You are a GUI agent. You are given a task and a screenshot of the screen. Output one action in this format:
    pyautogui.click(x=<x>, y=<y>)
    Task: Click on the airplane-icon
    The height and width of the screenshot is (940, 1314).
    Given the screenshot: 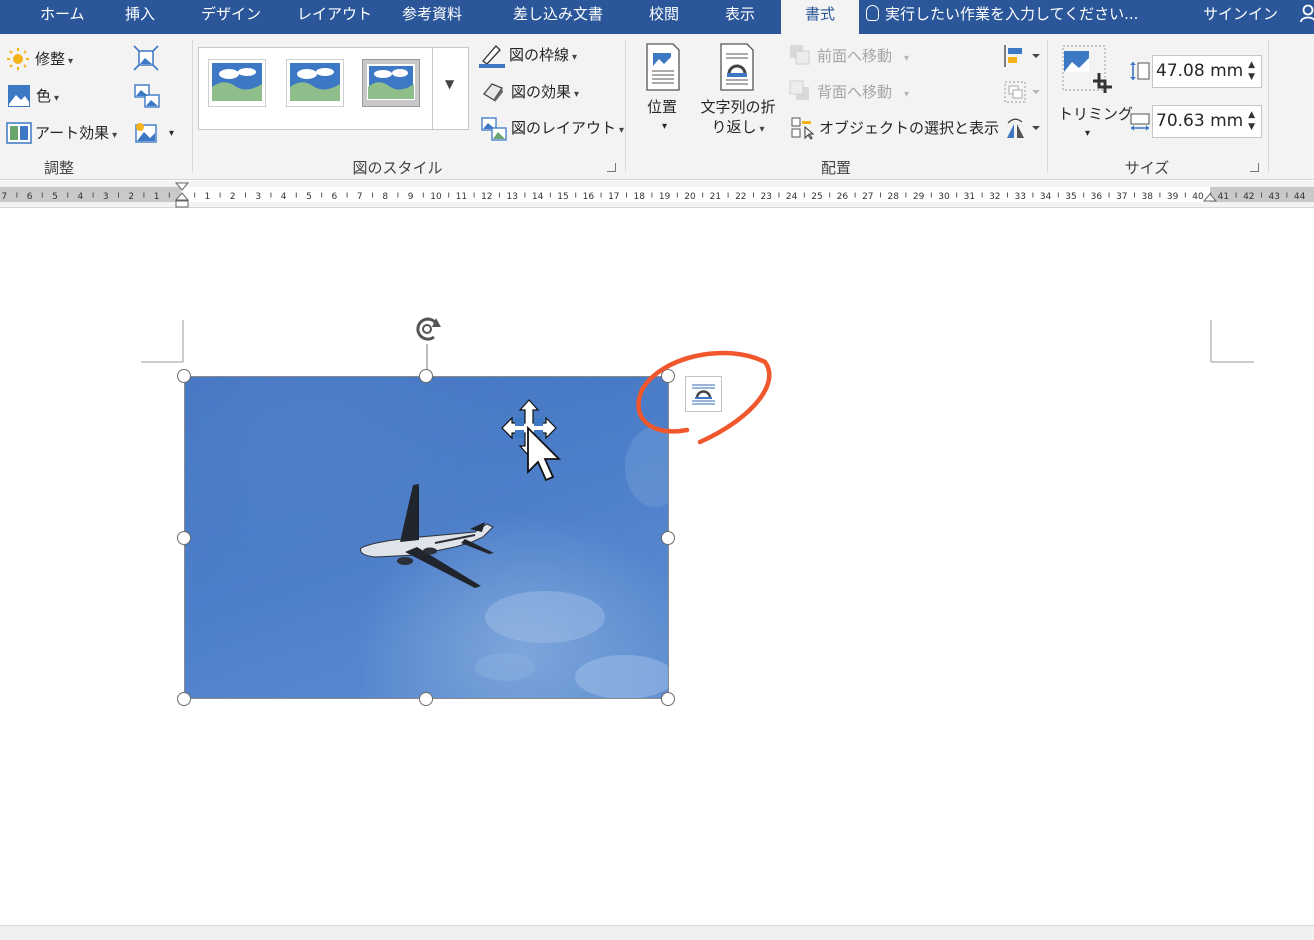 What is the action you would take?
    pyautogui.click(x=427, y=536)
    